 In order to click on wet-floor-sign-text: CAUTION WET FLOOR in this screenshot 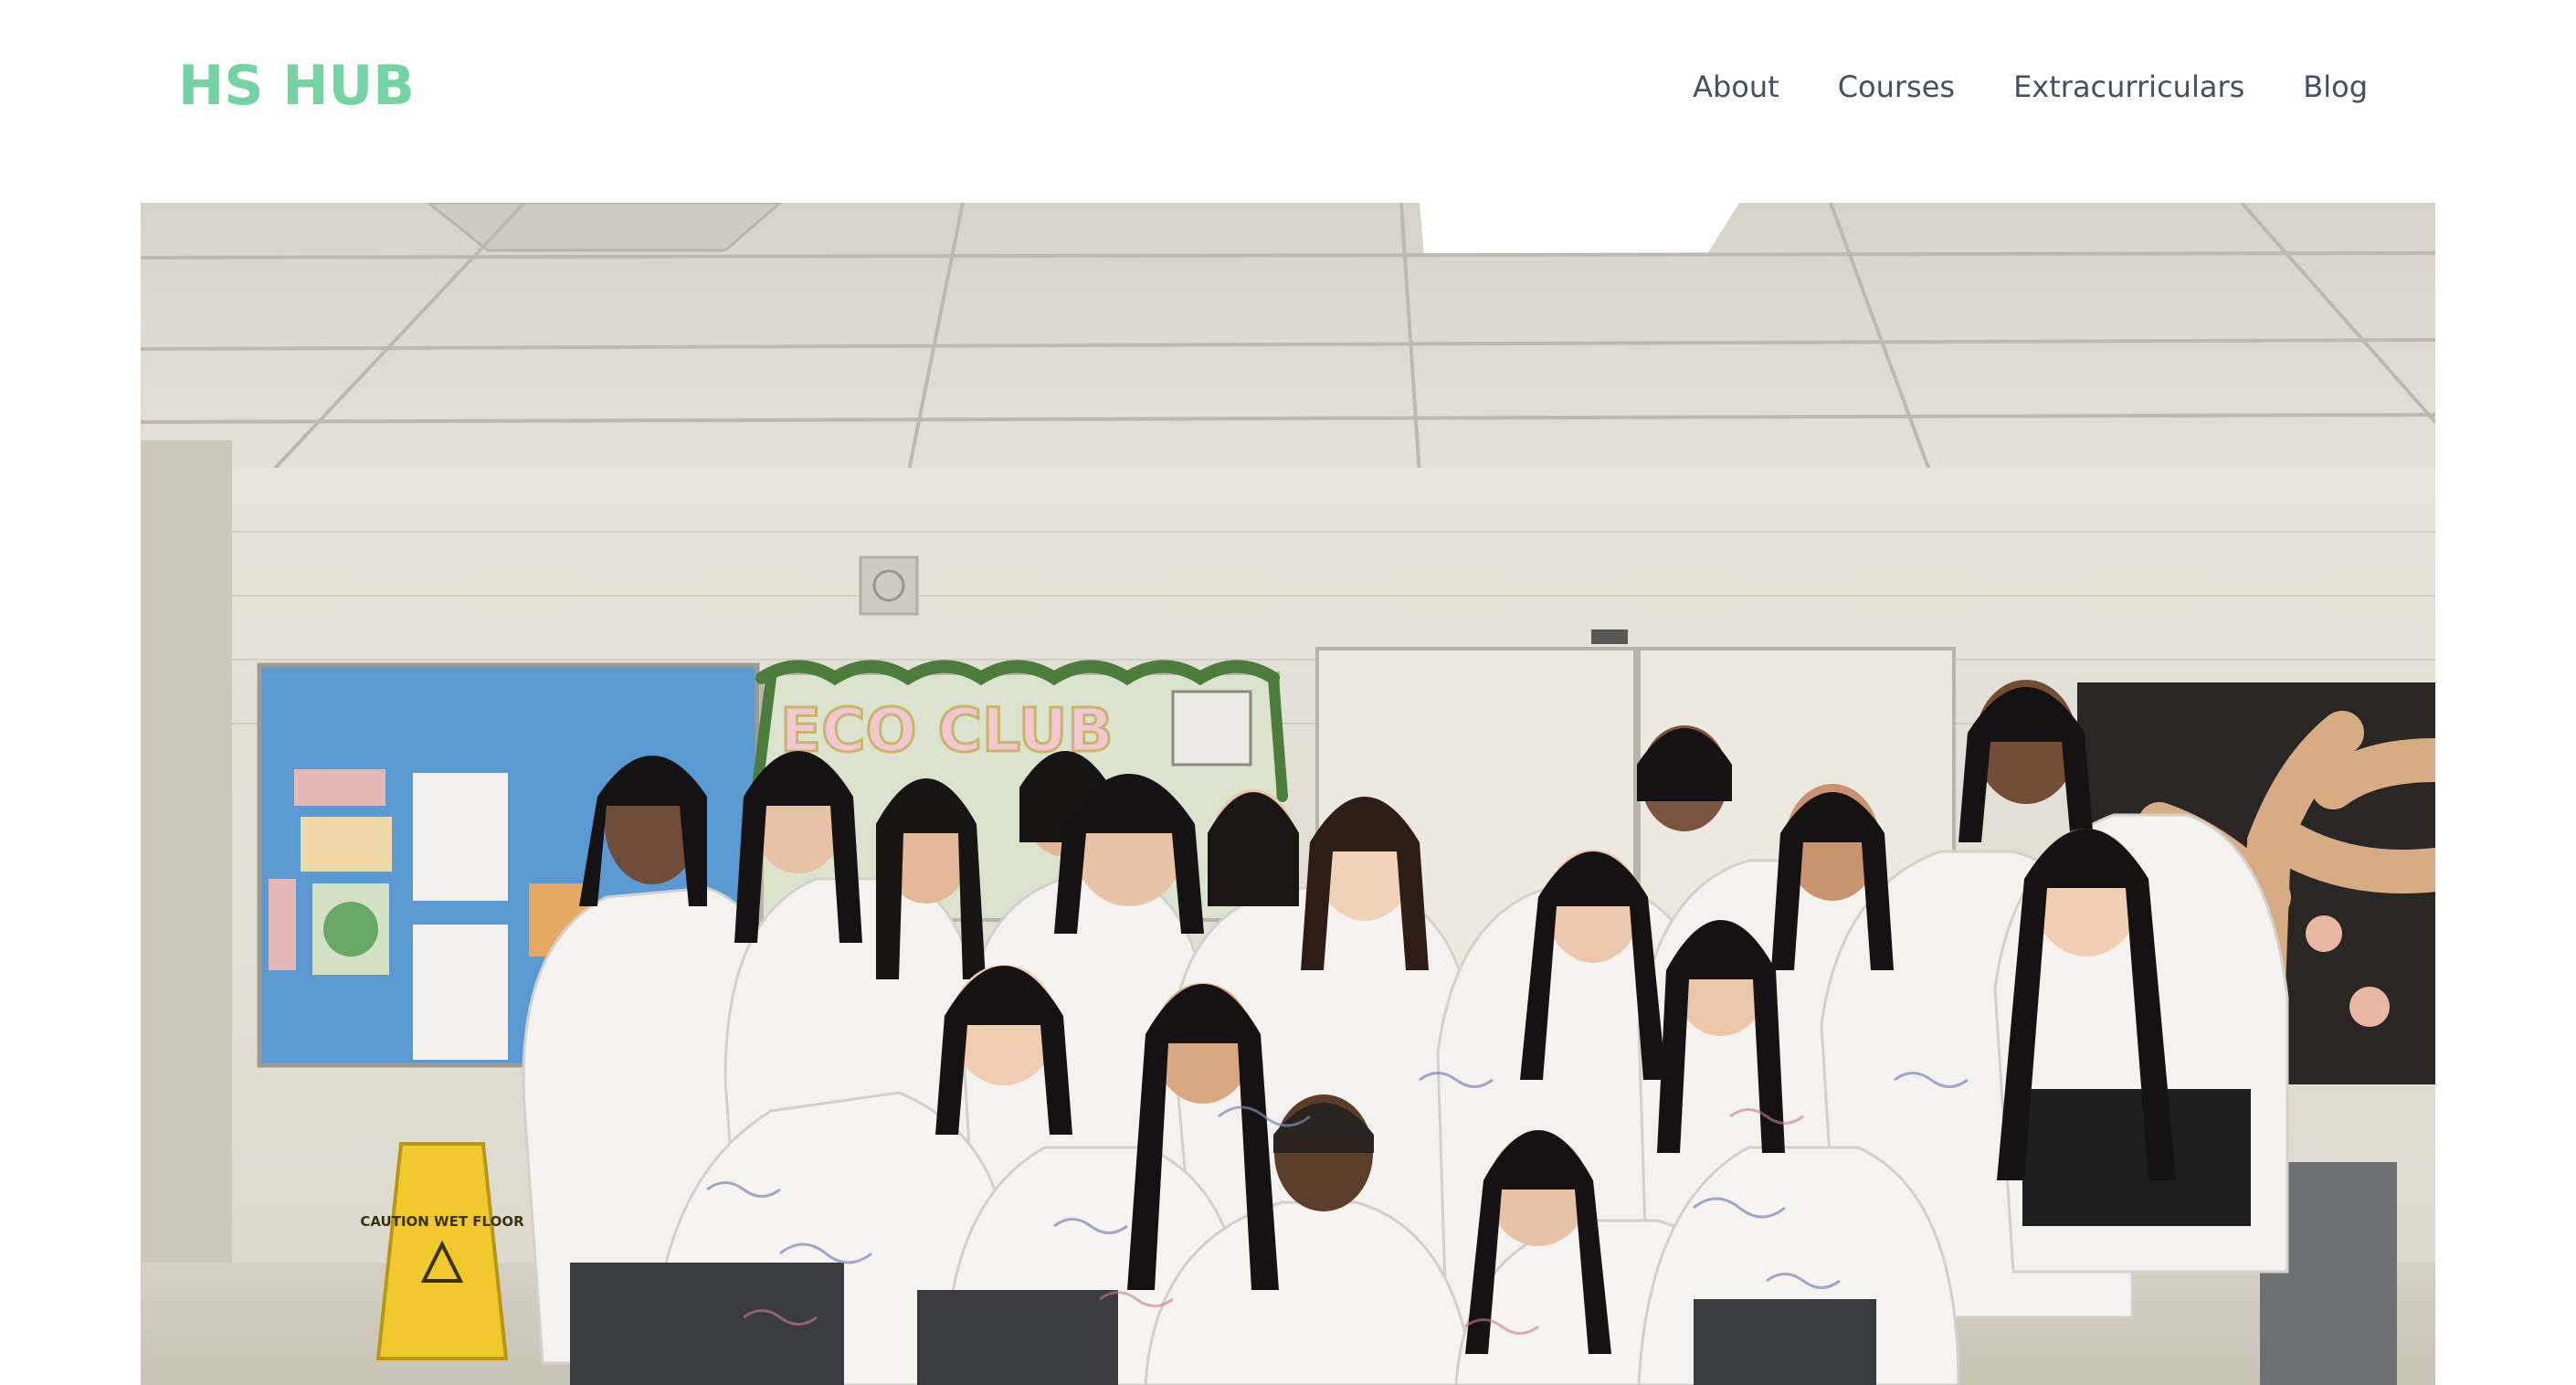, I will do `click(442, 1221)`.